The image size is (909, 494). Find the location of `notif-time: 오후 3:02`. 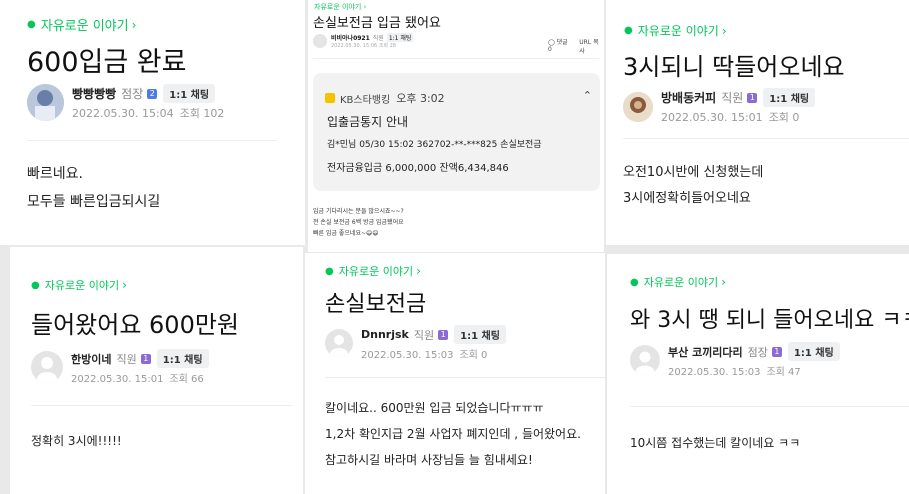

notif-time: 오후 3:02 is located at coordinates (420, 98).